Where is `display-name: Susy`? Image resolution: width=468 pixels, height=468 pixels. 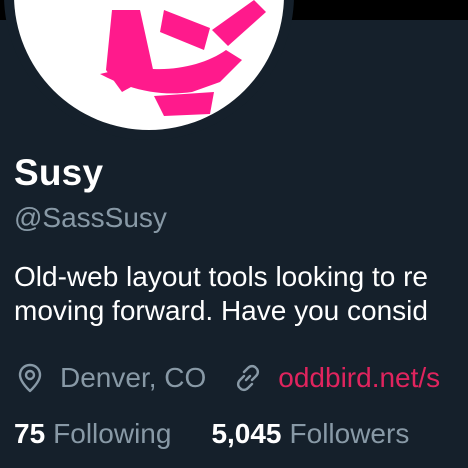 display-name: Susy is located at coordinates (59, 172).